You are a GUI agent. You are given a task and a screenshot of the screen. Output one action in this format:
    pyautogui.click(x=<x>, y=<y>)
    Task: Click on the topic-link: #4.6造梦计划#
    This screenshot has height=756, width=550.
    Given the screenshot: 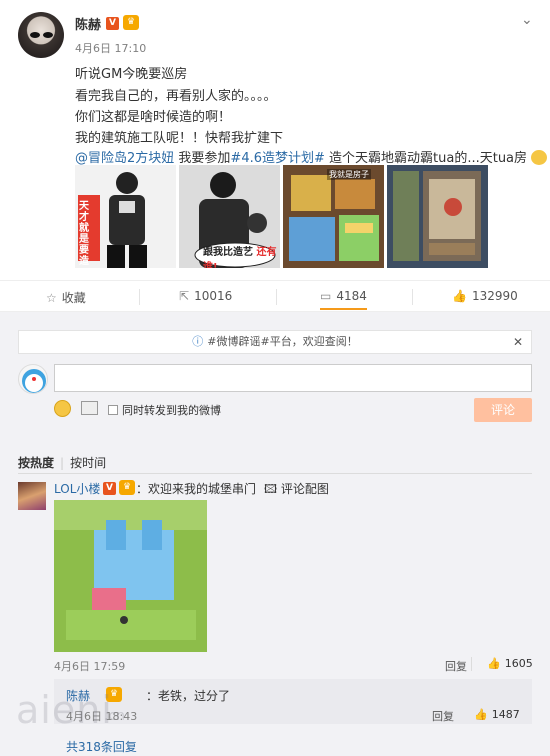 What is the action you would take?
    pyautogui.click(x=277, y=158)
    